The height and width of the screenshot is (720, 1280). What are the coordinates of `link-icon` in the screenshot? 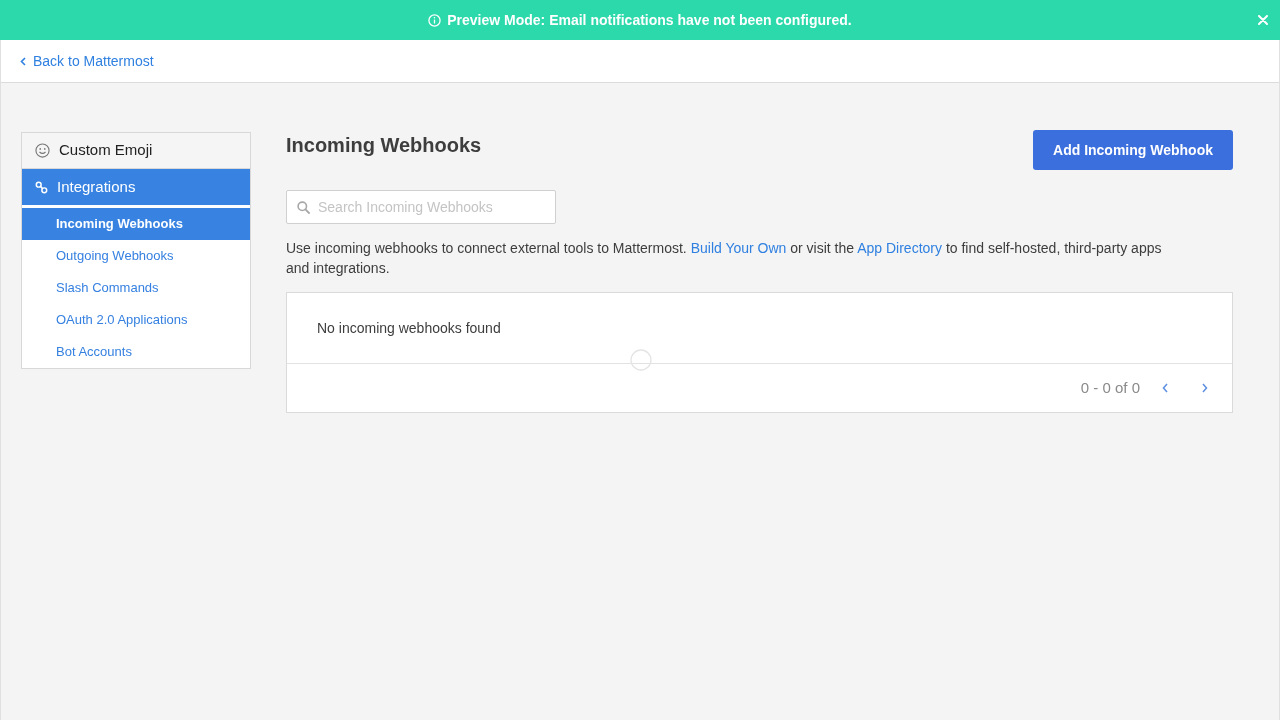 It's located at (41, 187).